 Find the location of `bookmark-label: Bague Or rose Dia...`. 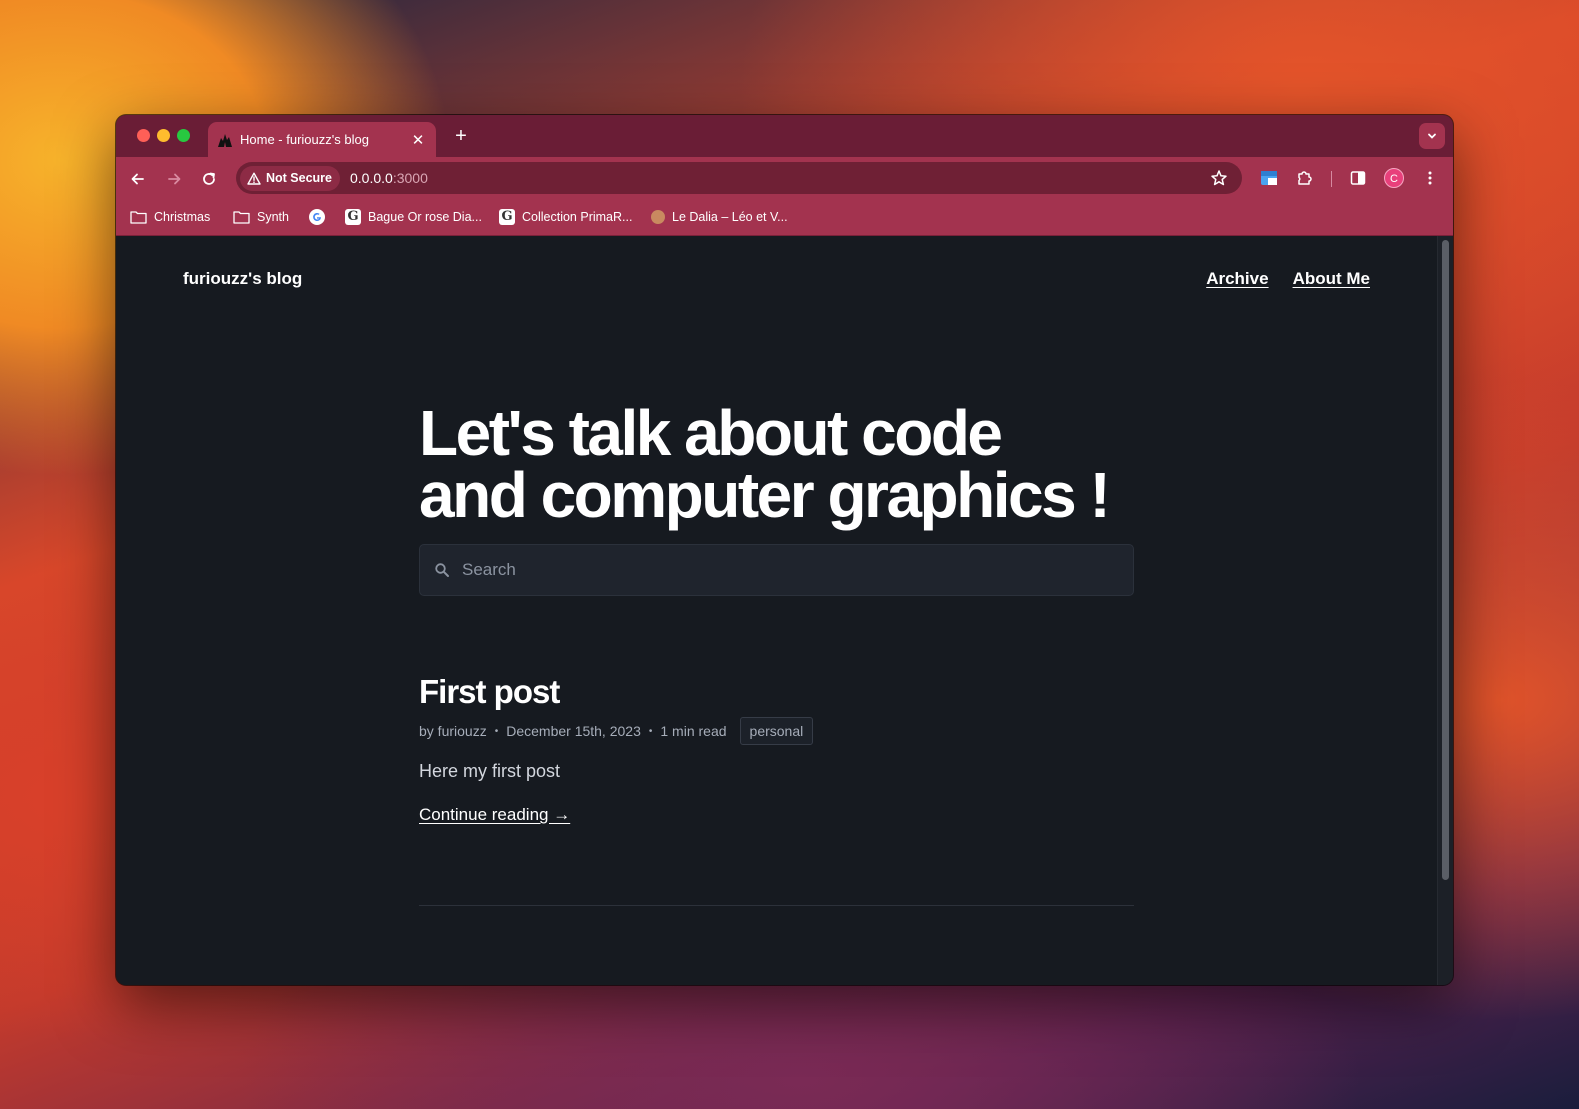

bookmark-label: Bague Or rose Dia... is located at coordinates (425, 217).